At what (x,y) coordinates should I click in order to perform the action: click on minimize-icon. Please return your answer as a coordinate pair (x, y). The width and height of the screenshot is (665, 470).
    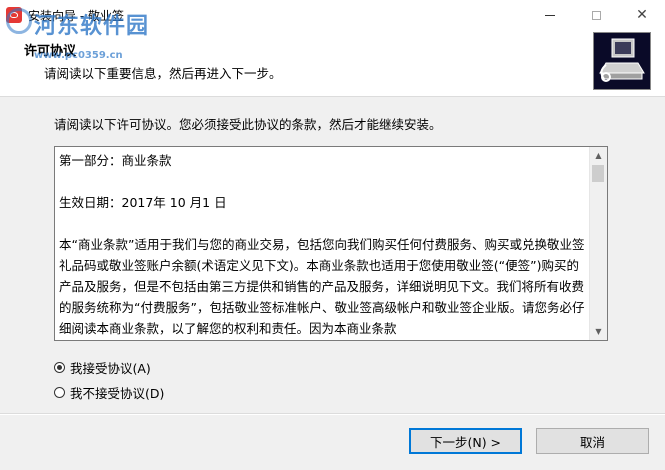
    Looking at the image, I should click on (550, 15).